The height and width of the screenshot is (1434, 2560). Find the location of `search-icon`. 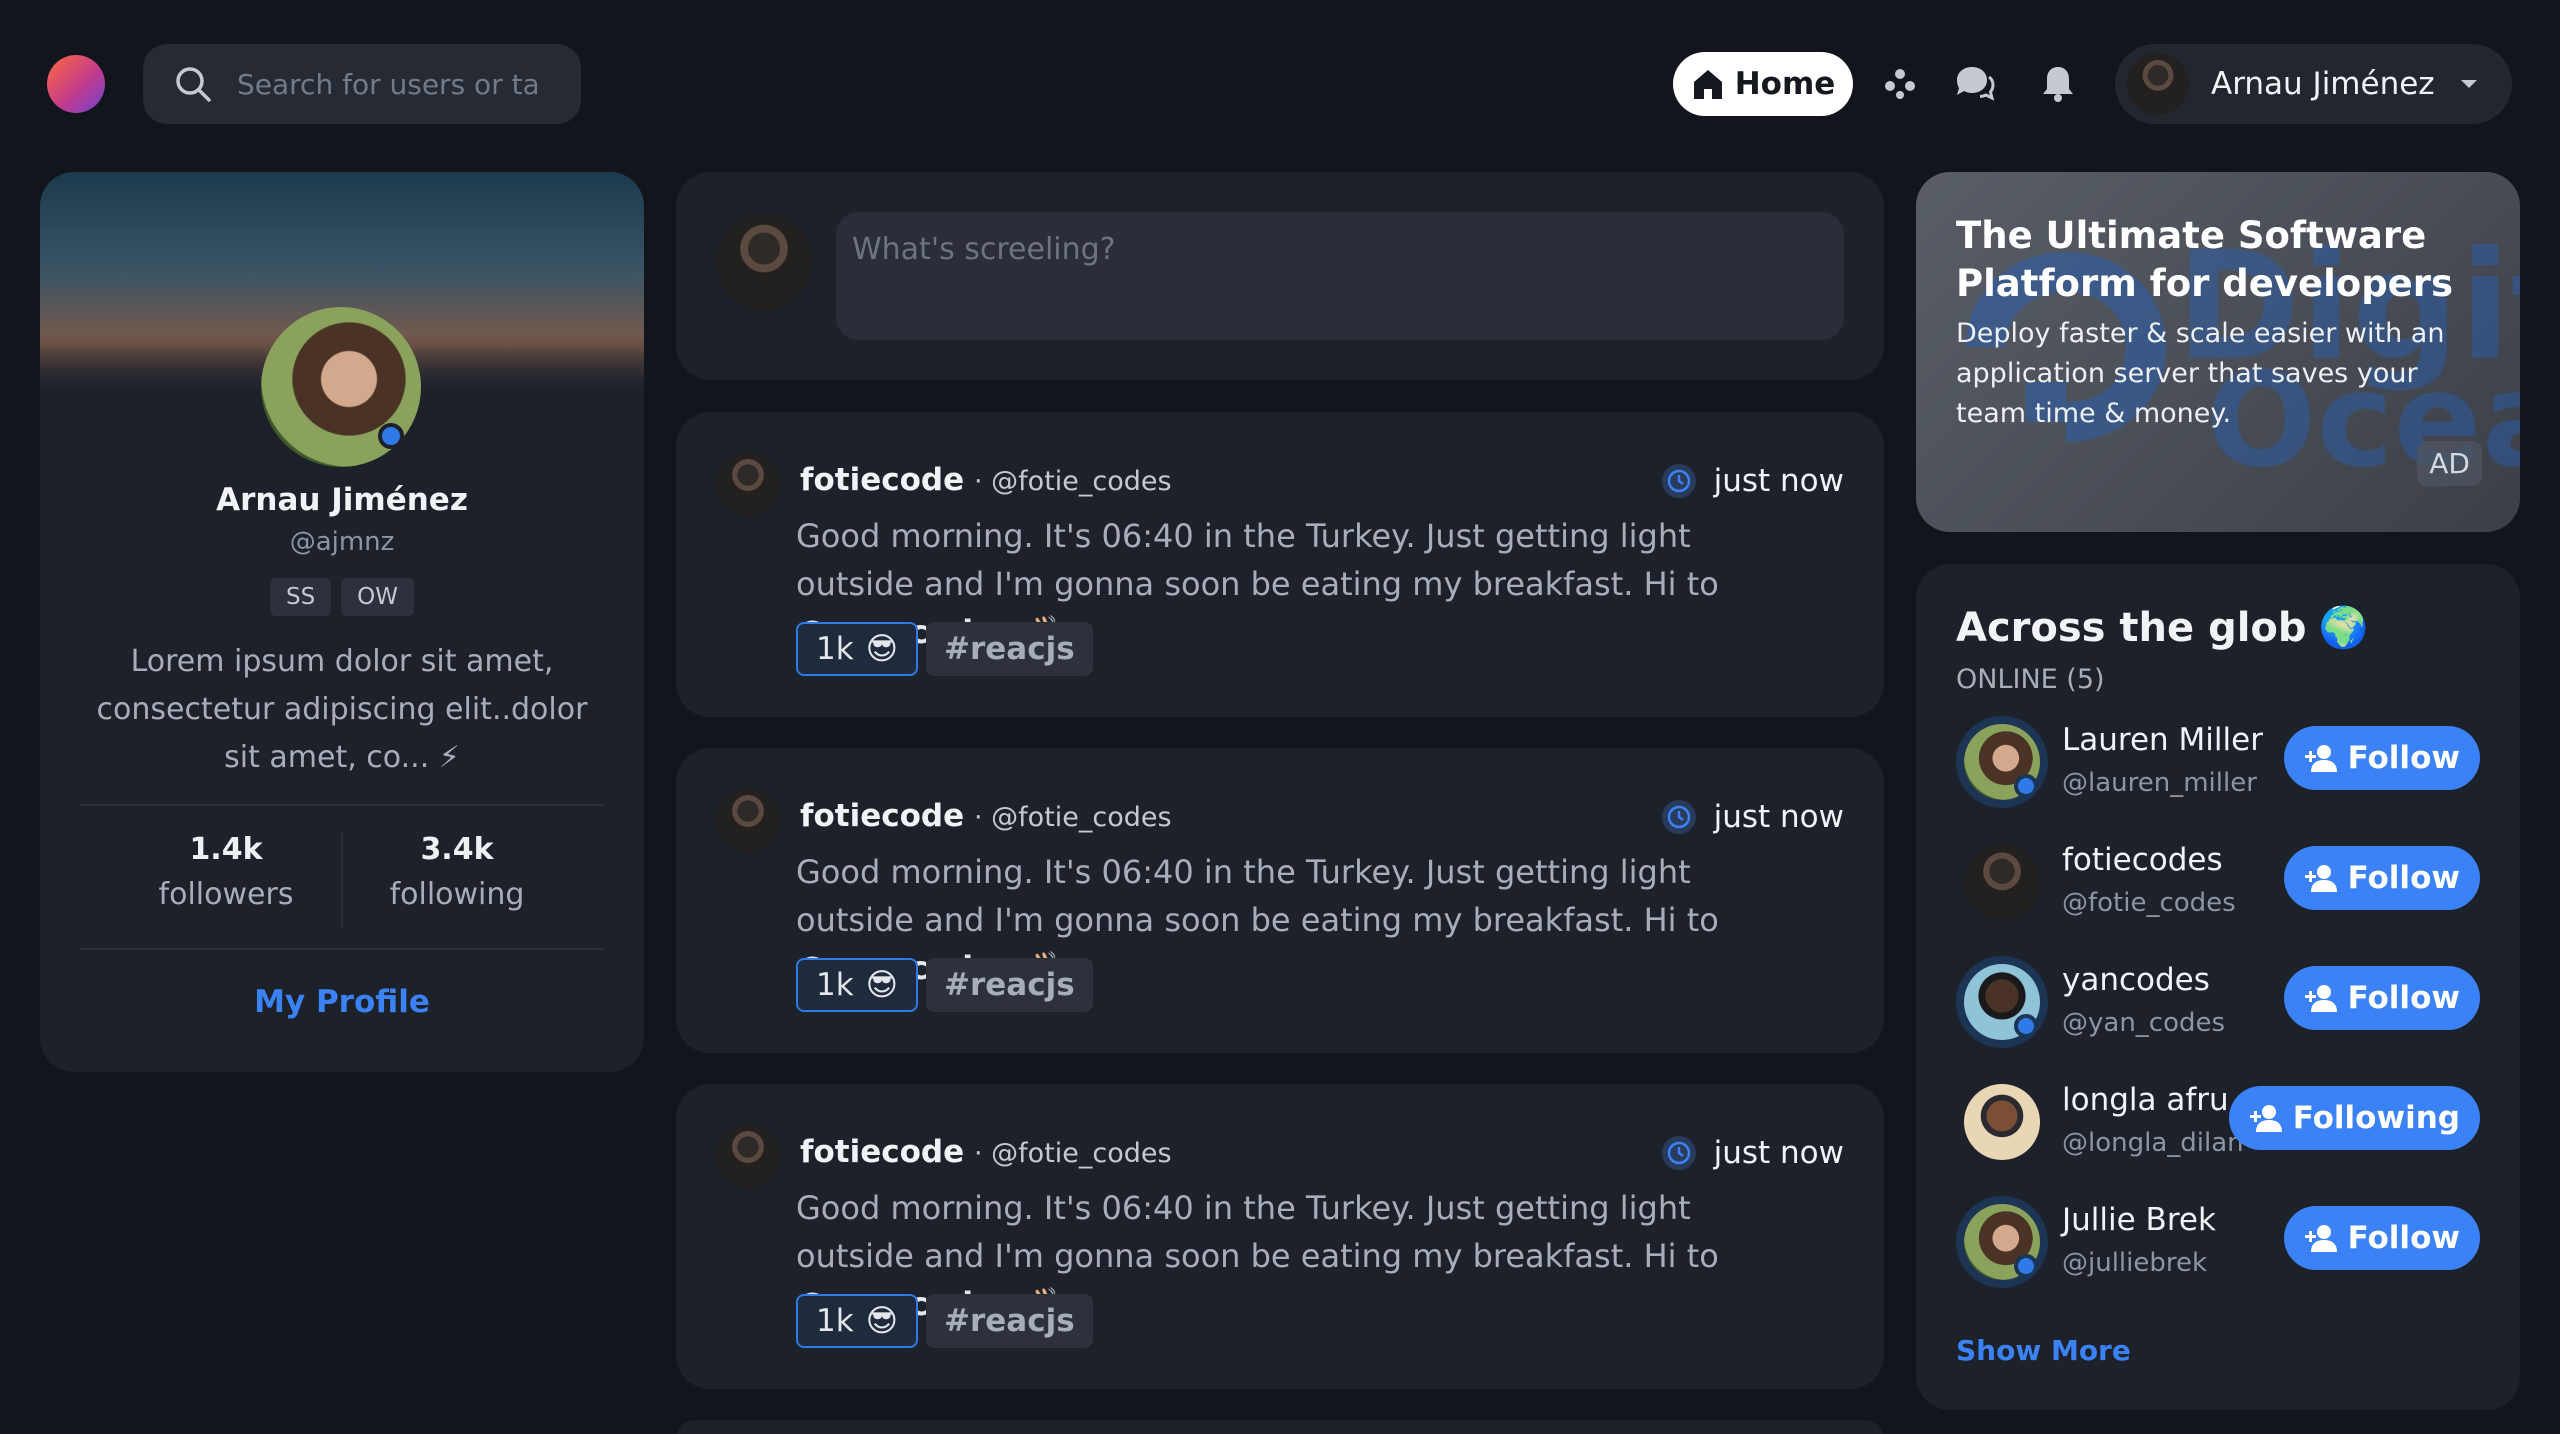

search-icon is located at coordinates (193, 84).